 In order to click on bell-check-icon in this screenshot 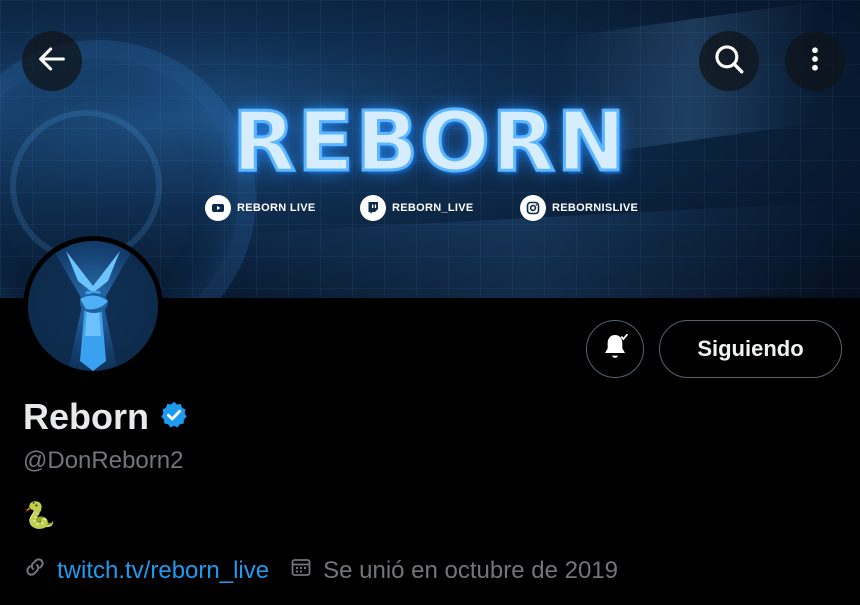, I will do `click(615, 349)`.